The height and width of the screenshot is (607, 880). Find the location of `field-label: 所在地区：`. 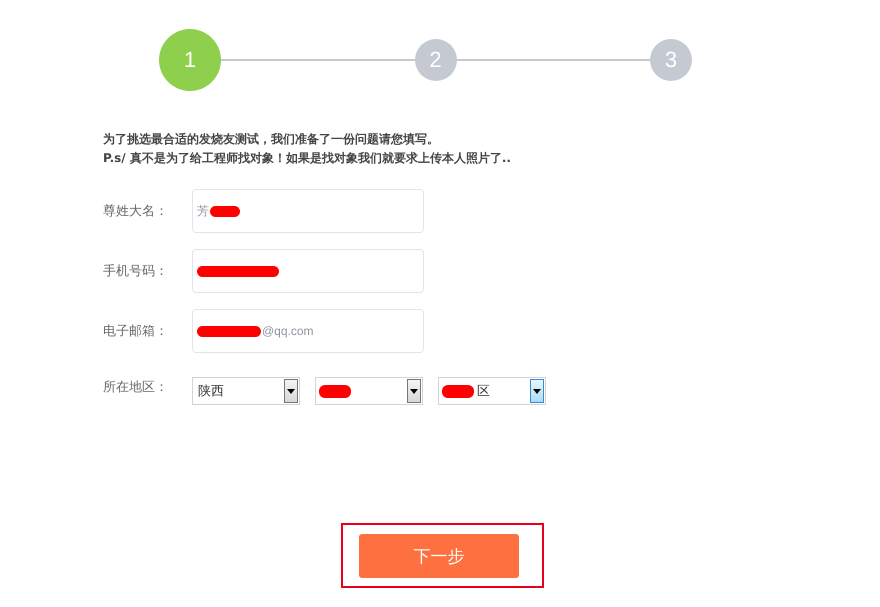

field-label: 所在地区： is located at coordinates (136, 387).